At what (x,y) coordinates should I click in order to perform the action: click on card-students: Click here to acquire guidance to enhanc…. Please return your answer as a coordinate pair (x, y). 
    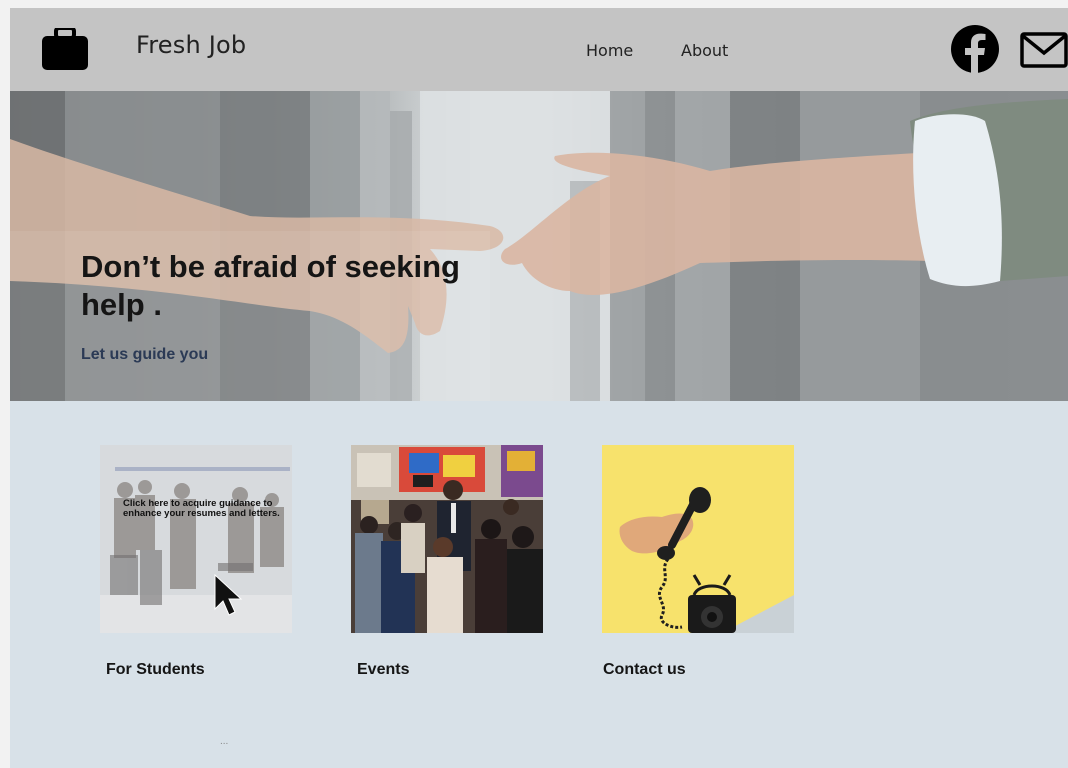
    Looking at the image, I should click on (196, 539).